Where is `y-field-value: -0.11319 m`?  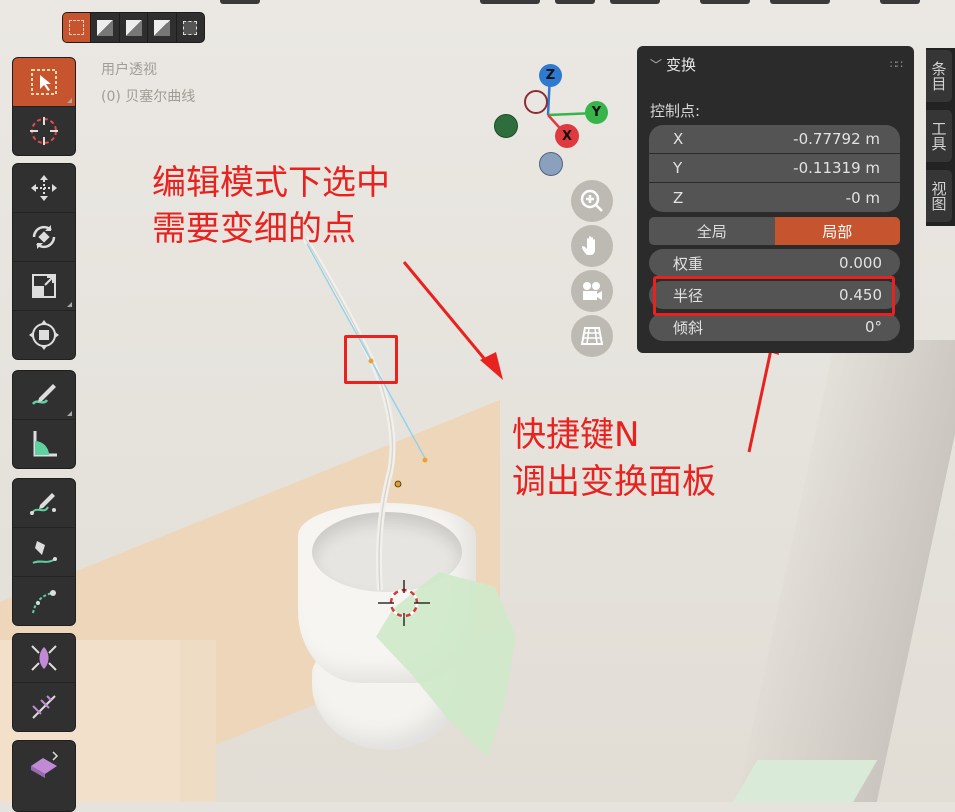
y-field-value: -0.11319 m is located at coordinates (836, 168).